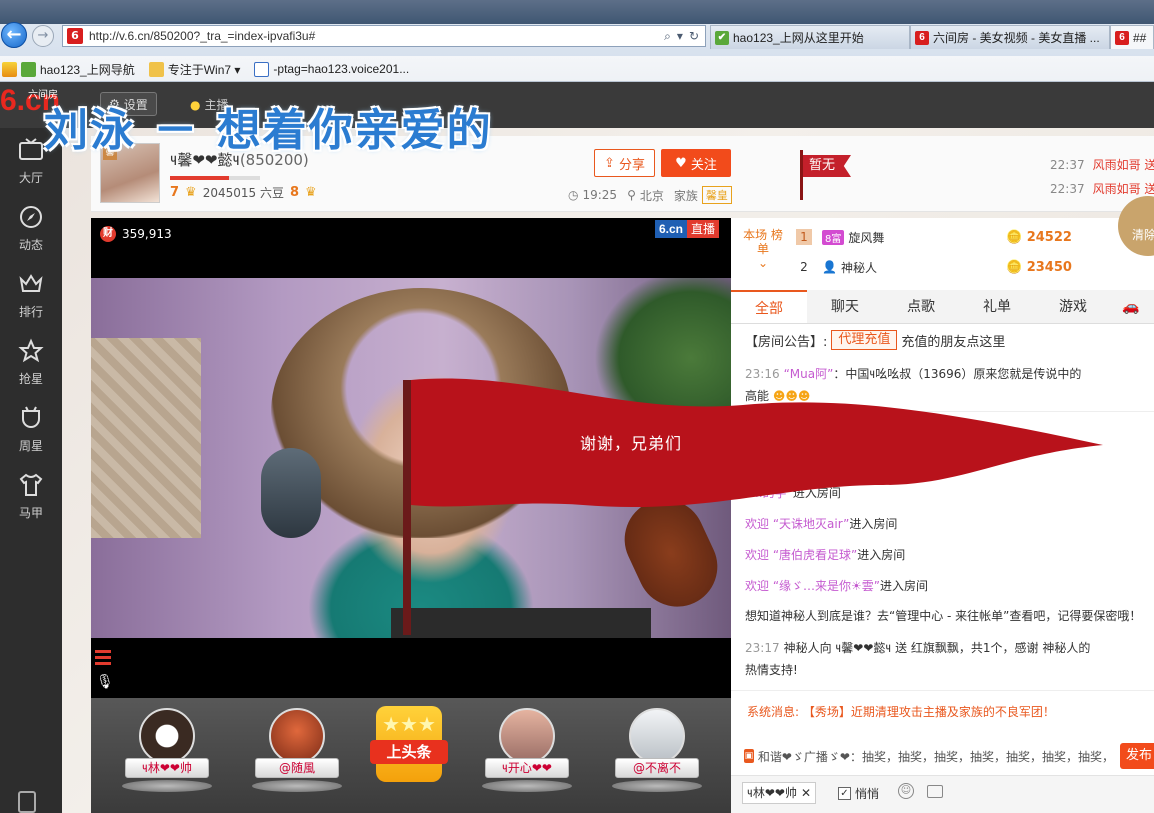 Image resolution: width=1154 pixels, height=813 pixels. Describe the element at coordinates (268, 130) in the screenshot. I see `song-title-overlay: 刘泳 － 想着你亲爱的` at that location.